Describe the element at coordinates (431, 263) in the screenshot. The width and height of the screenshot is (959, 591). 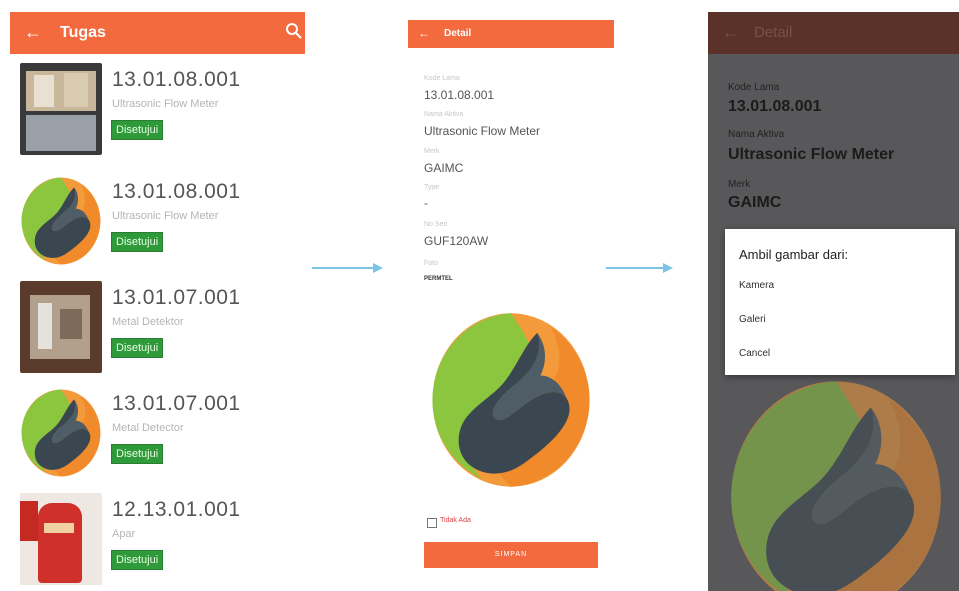
I see `field-label: Foto` at that location.